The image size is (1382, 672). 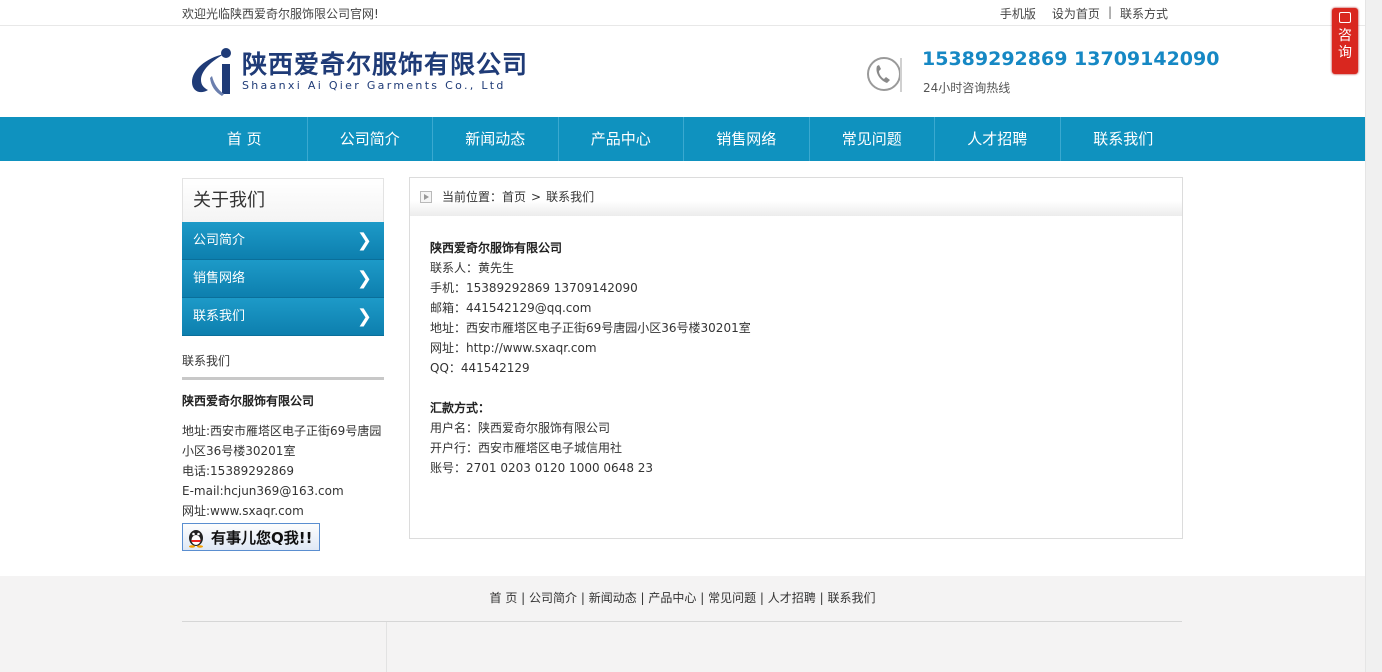 What do you see at coordinates (219, 316) in the screenshot?
I see `sidebar-item-label: 联系我们` at bounding box center [219, 316].